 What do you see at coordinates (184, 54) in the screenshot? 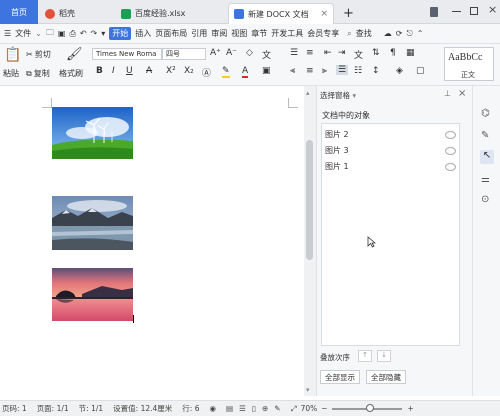
I see `font-size-select: 四号` at bounding box center [184, 54].